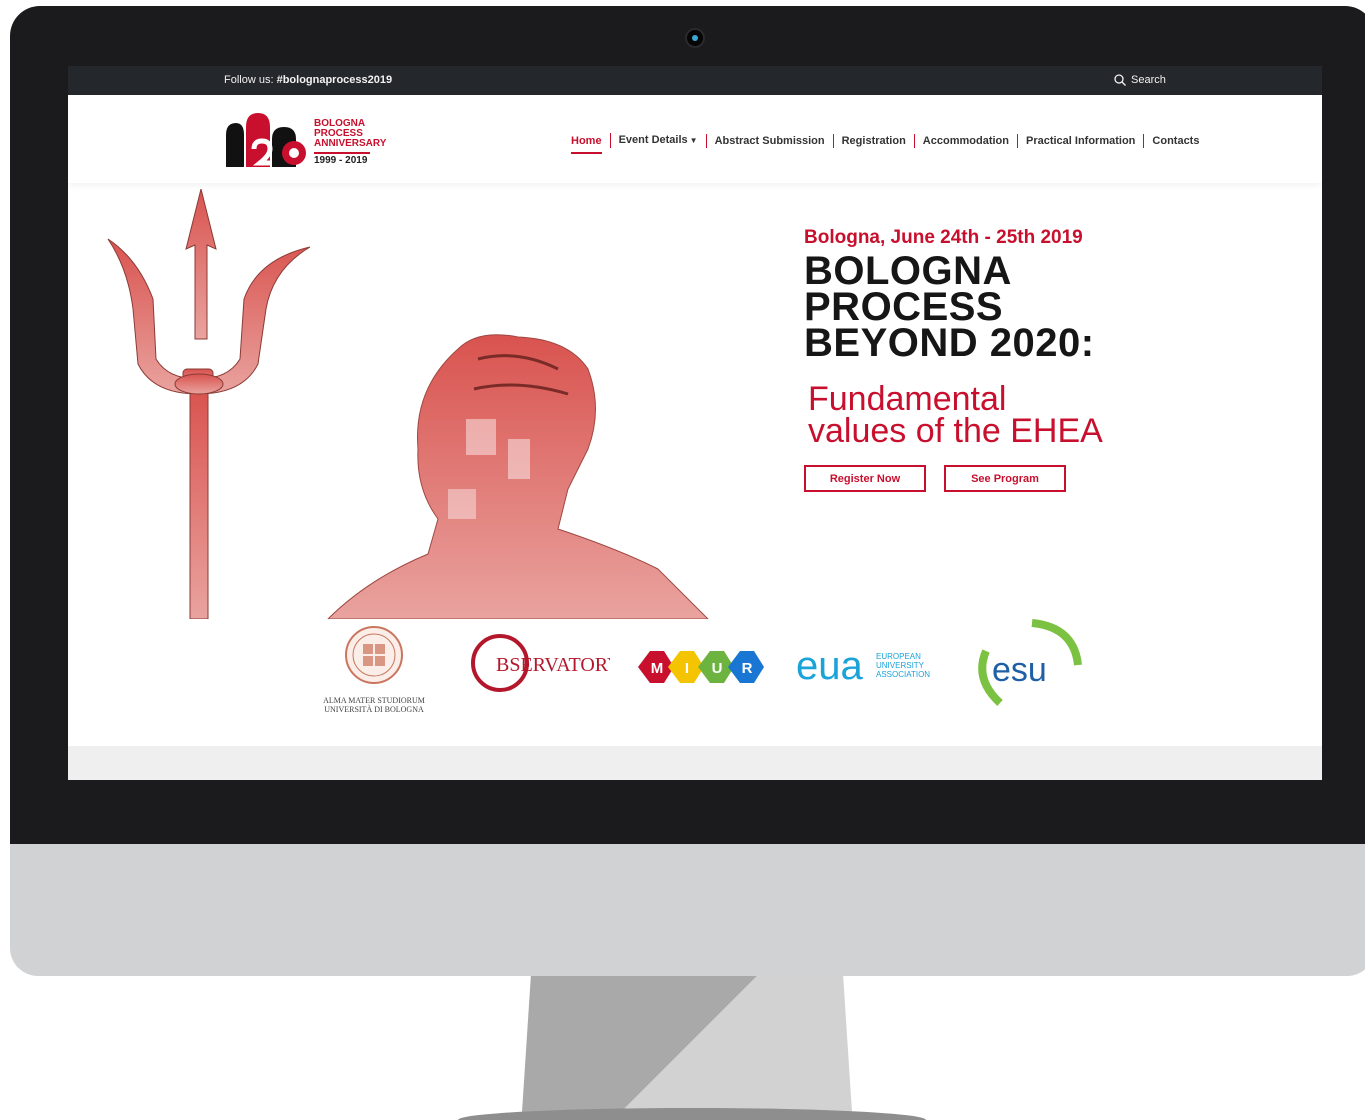 The height and width of the screenshot is (1120, 1365). I want to click on anniversary-logo-icon, so click(266, 140).